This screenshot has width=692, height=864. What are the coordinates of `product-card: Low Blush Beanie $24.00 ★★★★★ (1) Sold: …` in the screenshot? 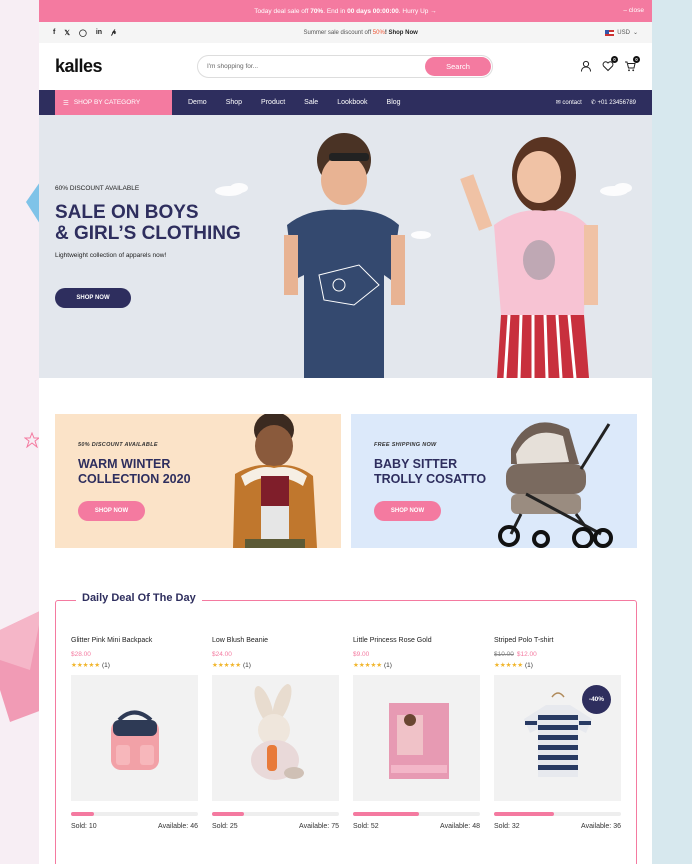 It's located at (275, 733).